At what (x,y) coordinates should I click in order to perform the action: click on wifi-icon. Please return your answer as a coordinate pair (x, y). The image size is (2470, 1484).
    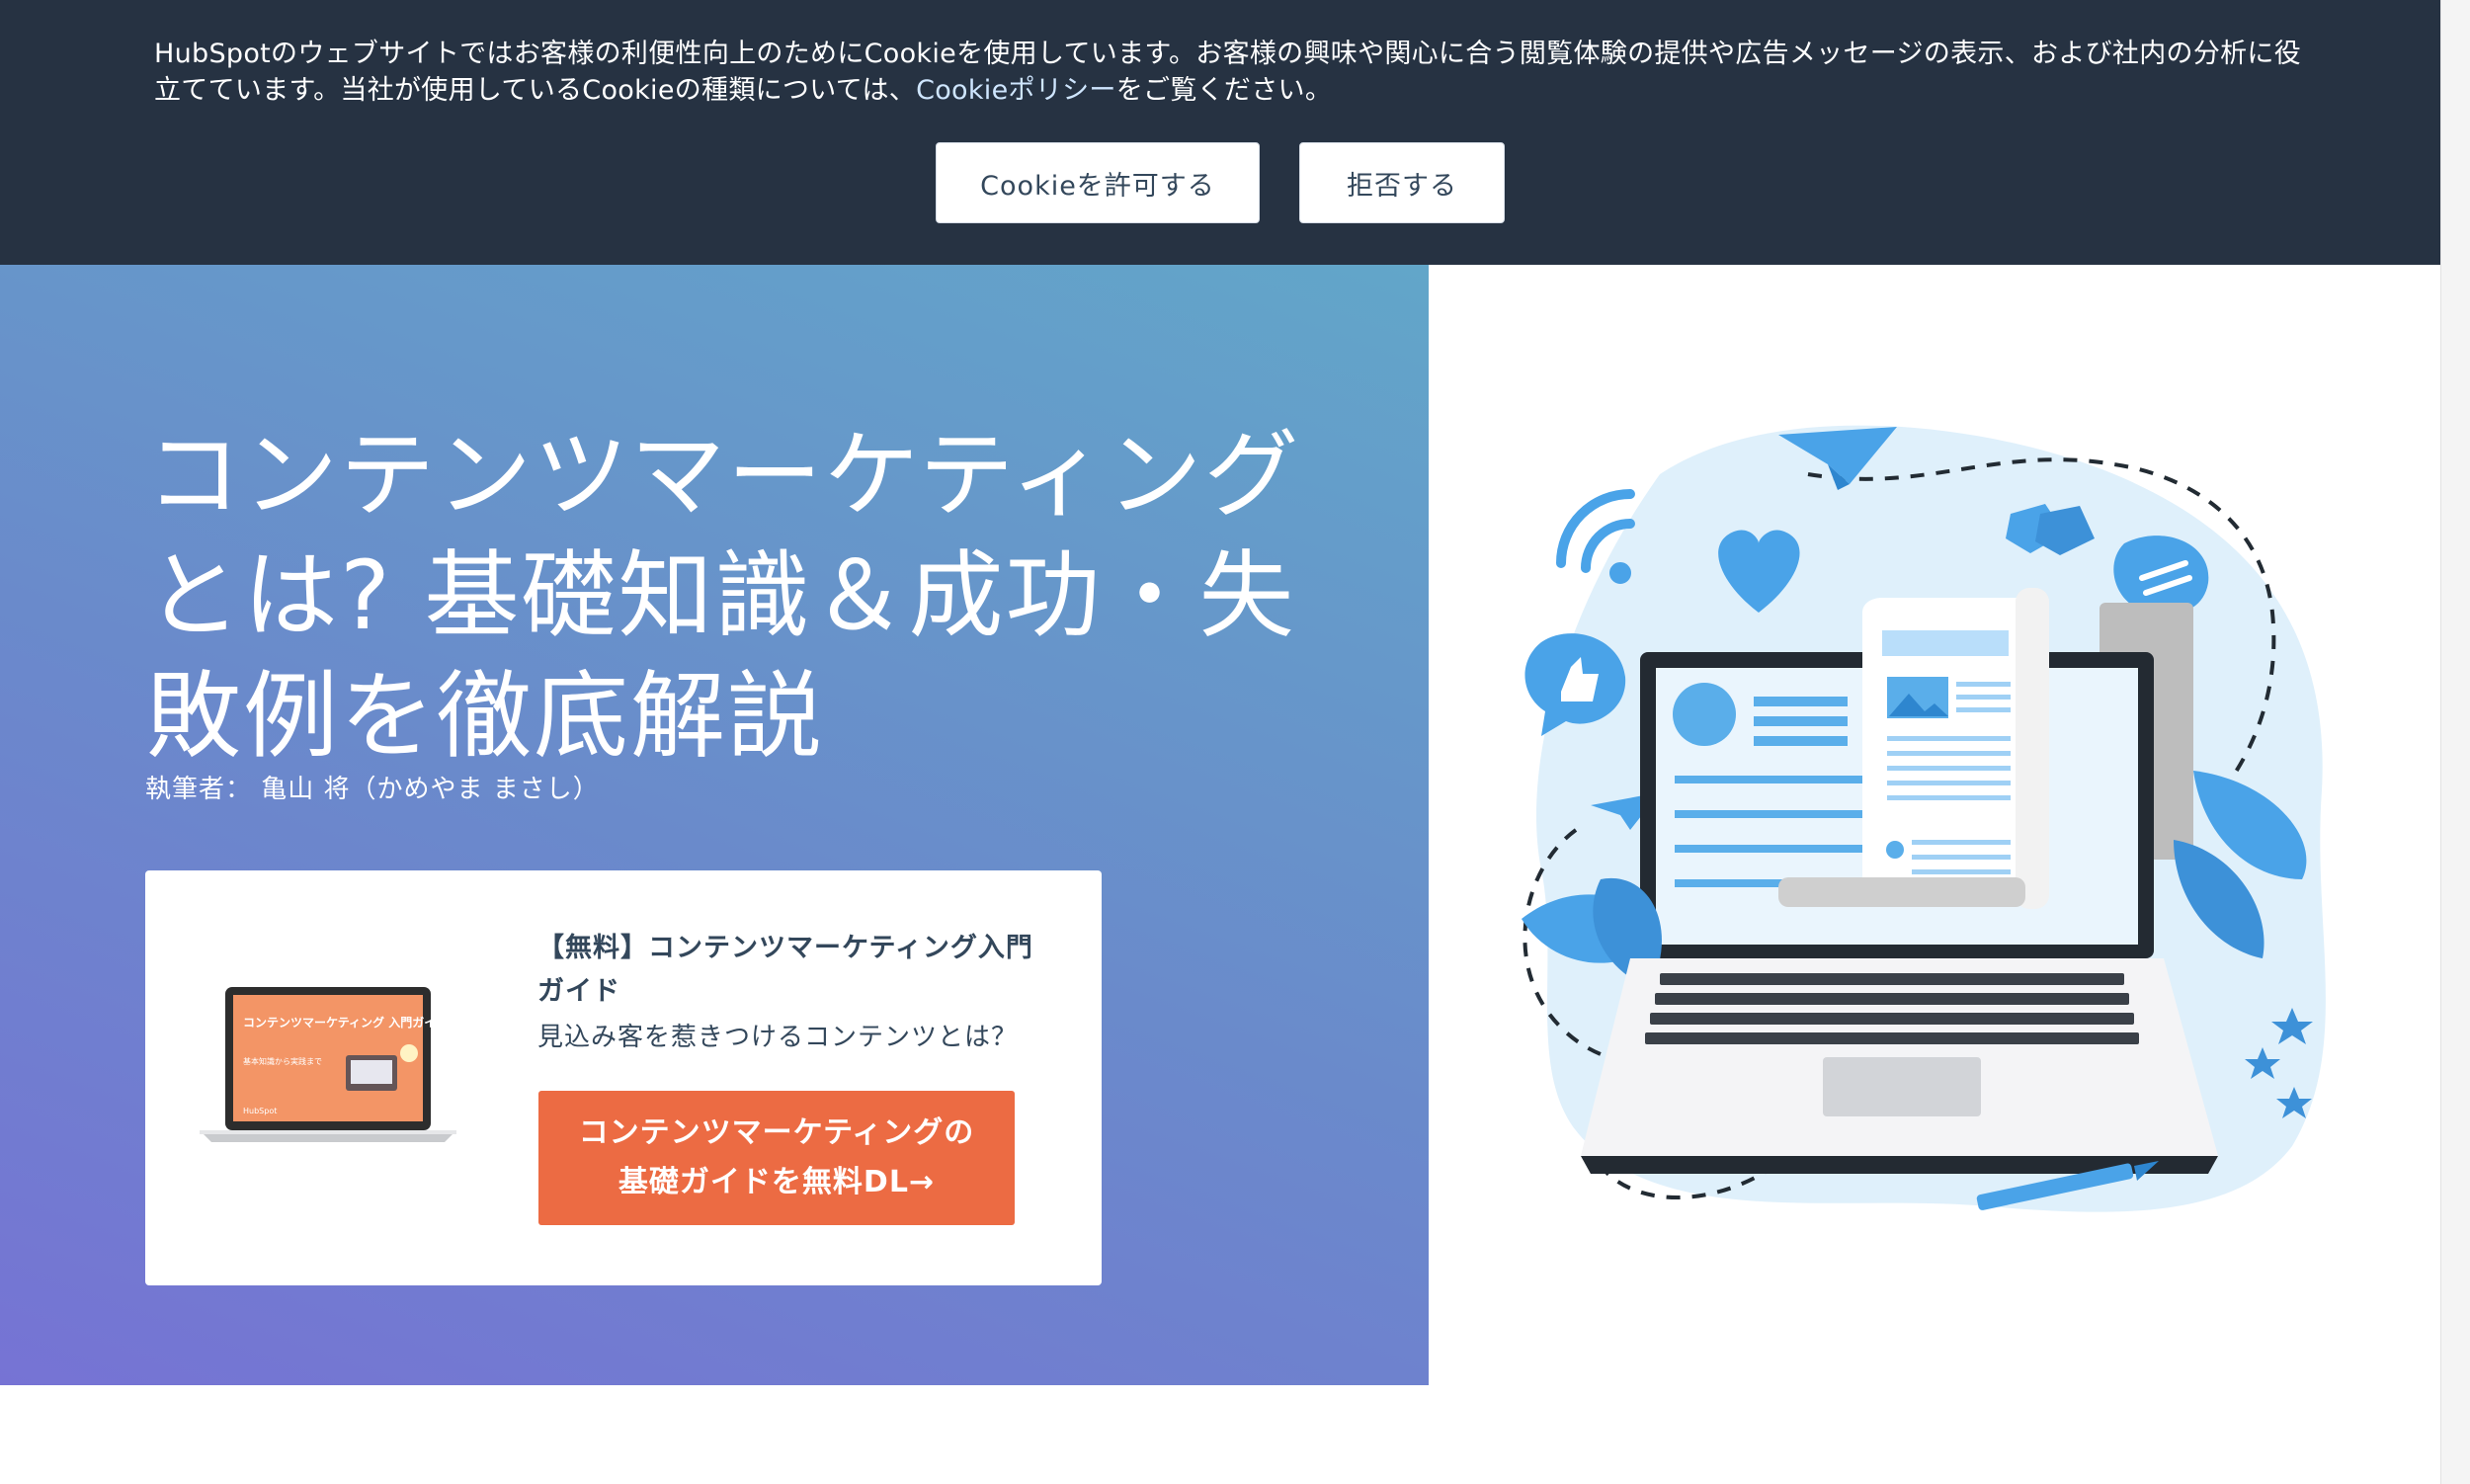
    Looking at the image, I should click on (1595, 536).